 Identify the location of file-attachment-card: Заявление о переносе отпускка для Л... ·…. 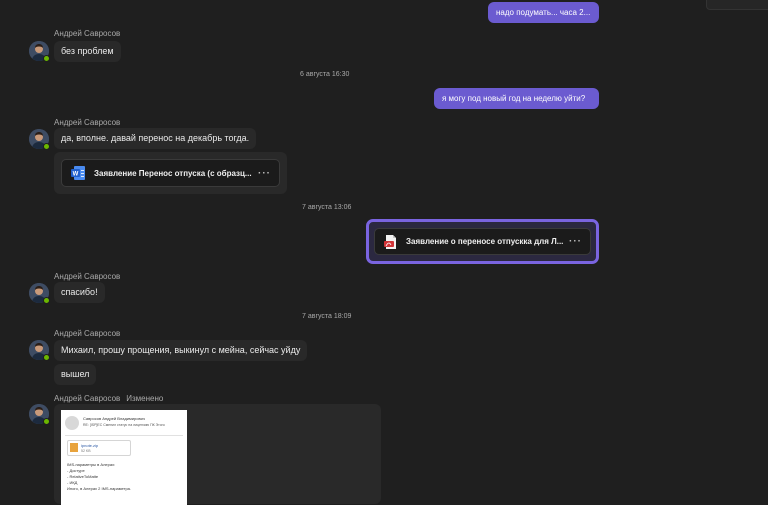
(482, 241).